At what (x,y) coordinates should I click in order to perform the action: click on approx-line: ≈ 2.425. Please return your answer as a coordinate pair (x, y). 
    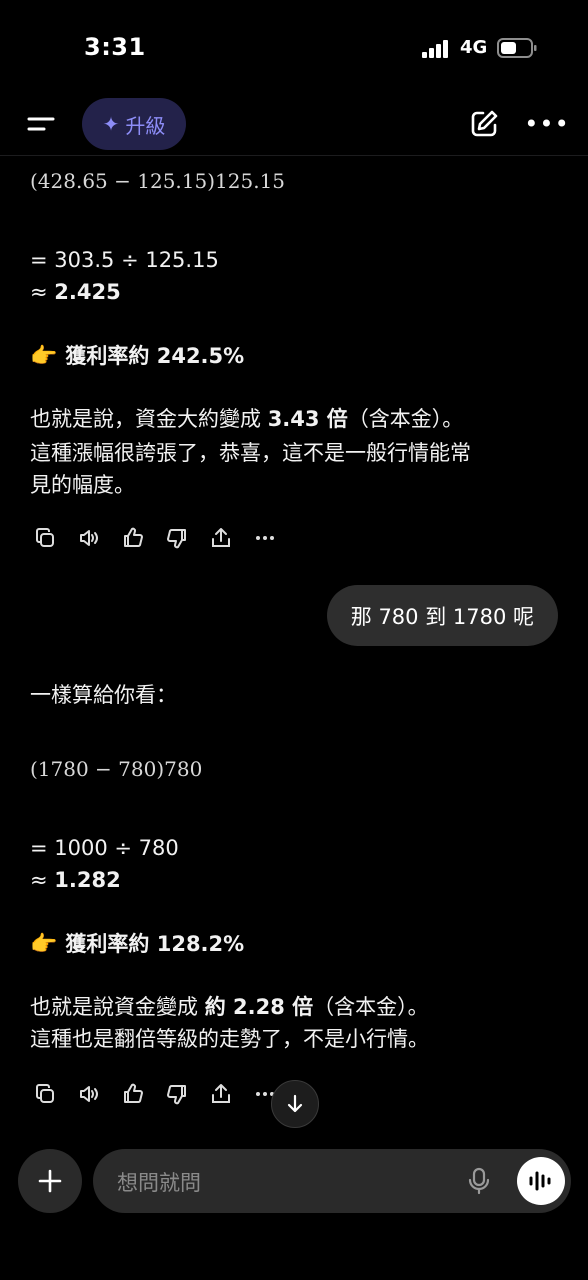
    Looking at the image, I should click on (75, 292).